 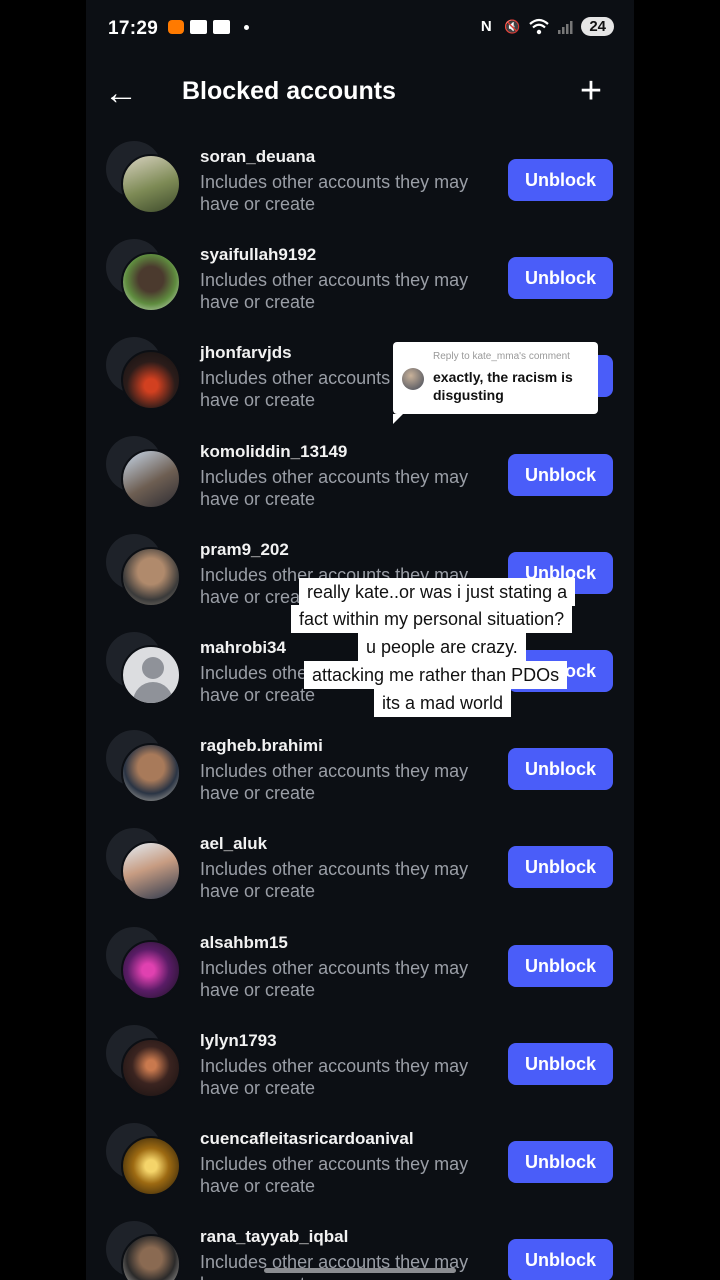 What do you see at coordinates (238, 1041) in the screenshot?
I see `account-username: lylyn1793` at bounding box center [238, 1041].